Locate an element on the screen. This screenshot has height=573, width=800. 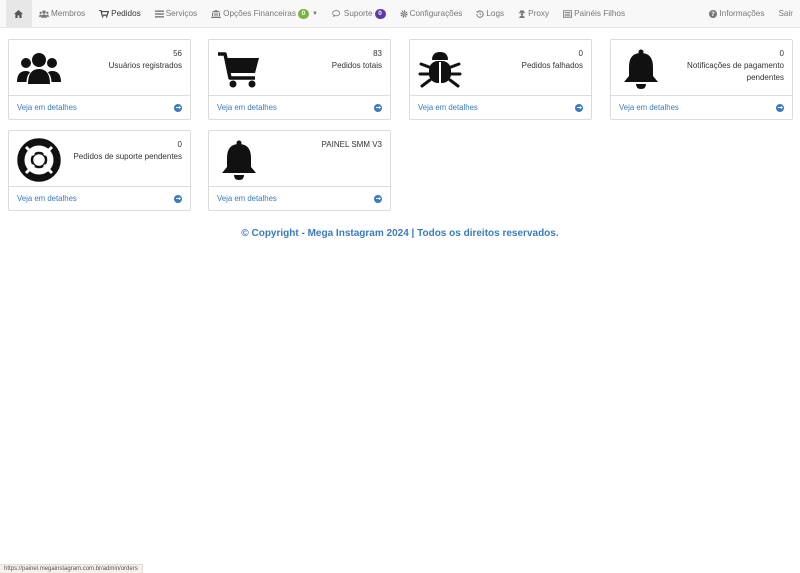
home-icon is located at coordinates (18, 13).